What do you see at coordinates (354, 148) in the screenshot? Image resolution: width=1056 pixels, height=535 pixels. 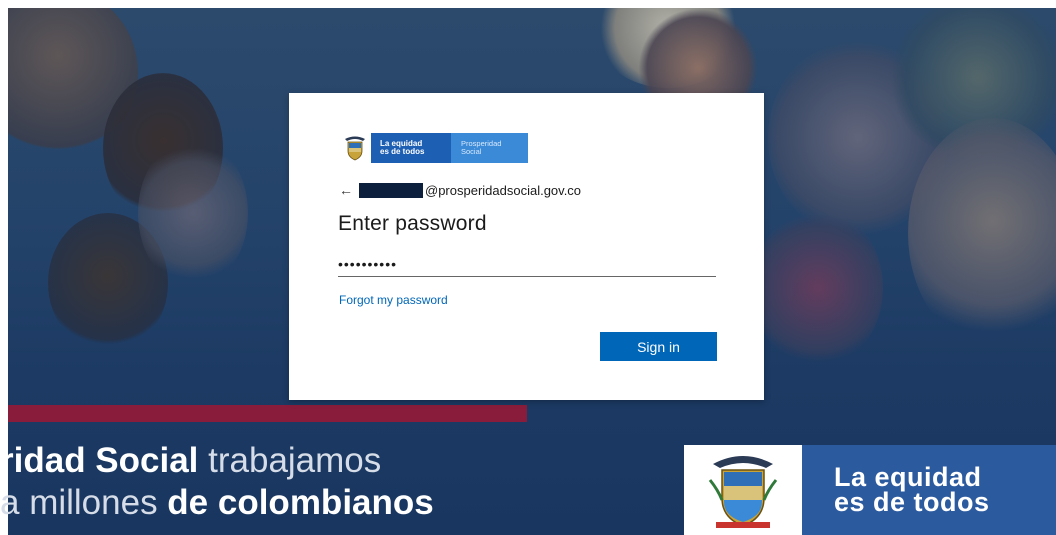 I see `colombia-seal-icon` at bounding box center [354, 148].